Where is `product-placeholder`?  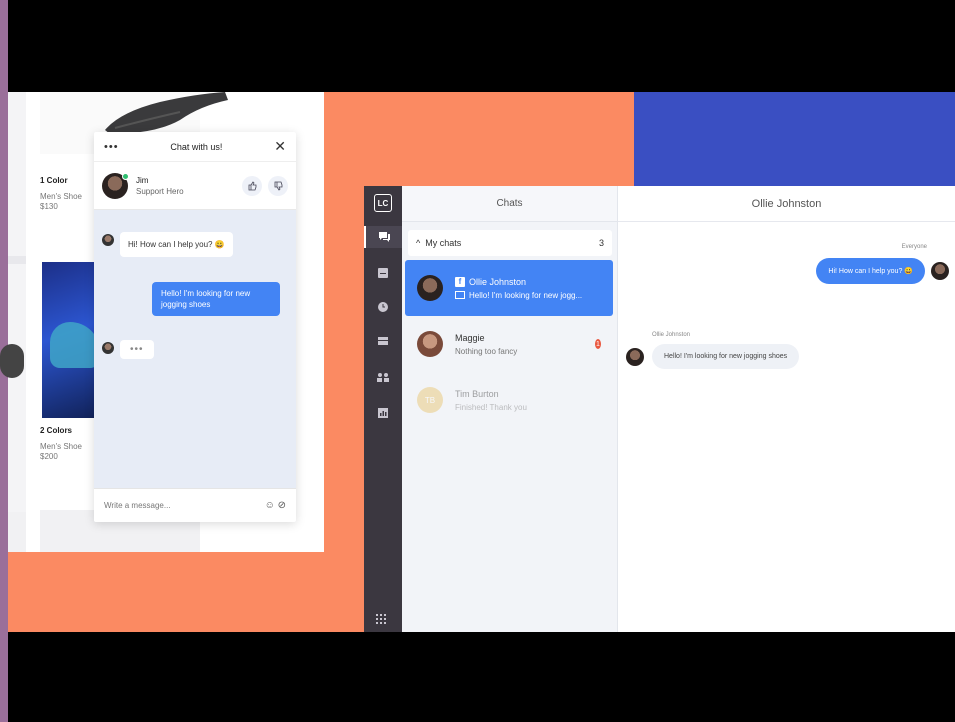 product-placeholder is located at coordinates (17, 532).